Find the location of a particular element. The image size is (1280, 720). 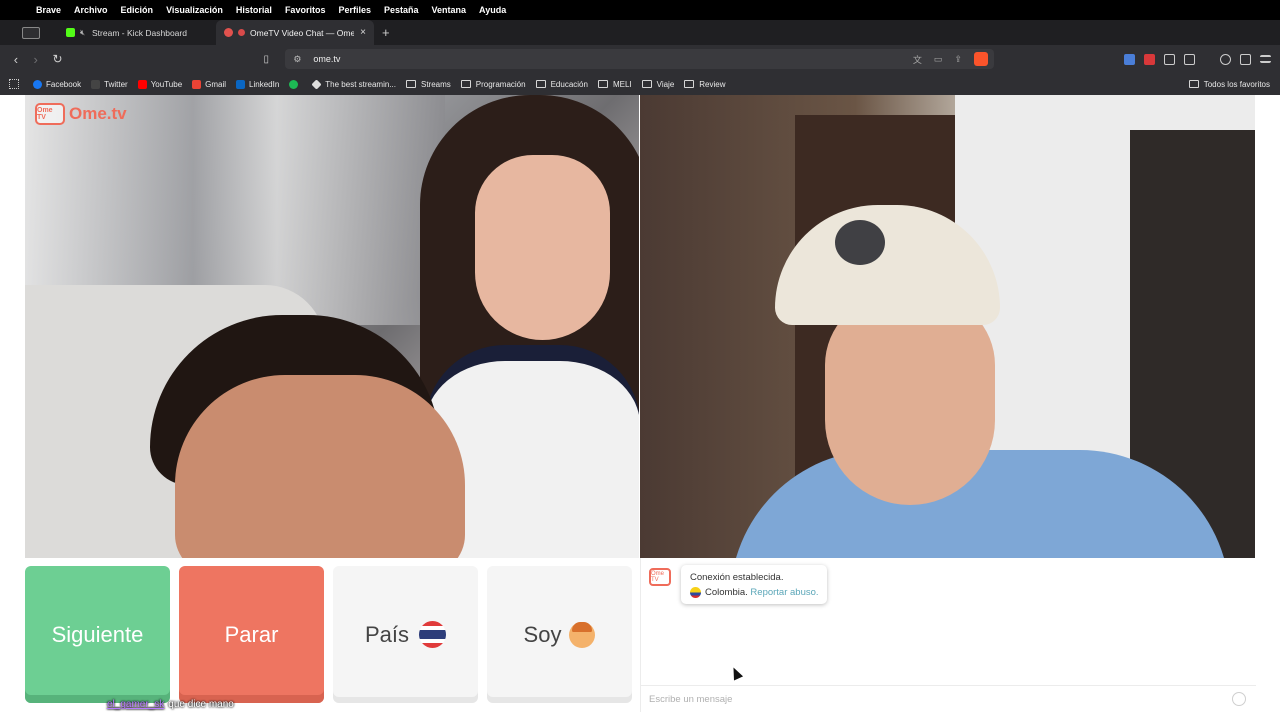

twitter-x-icon is located at coordinates (96, 84).